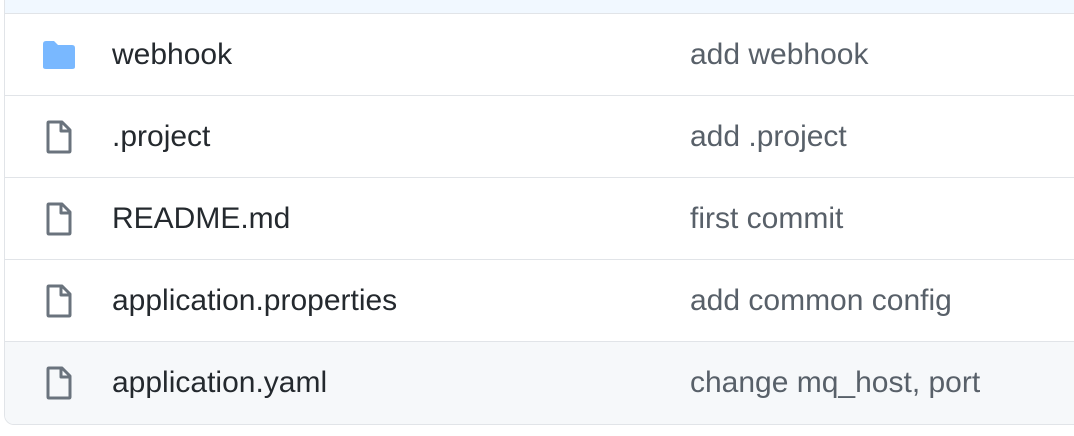  Describe the element at coordinates (539, 7) in the screenshot. I see `file-list-header` at that location.